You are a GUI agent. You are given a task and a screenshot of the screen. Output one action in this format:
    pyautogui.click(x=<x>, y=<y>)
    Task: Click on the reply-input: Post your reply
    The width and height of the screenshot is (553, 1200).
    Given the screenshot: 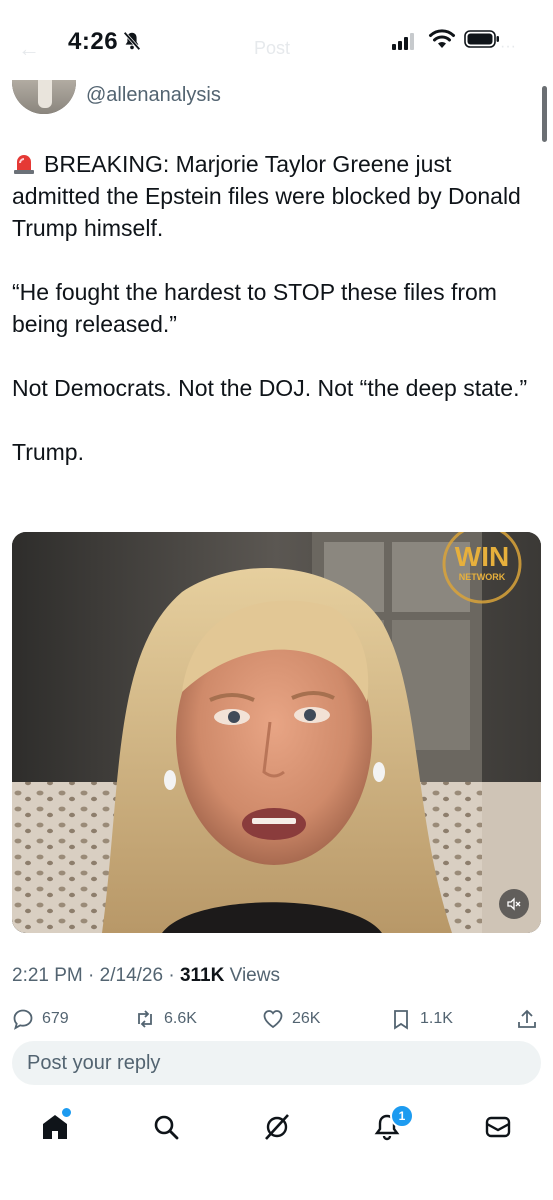 What is the action you would take?
    pyautogui.click(x=276, y=1063)
    